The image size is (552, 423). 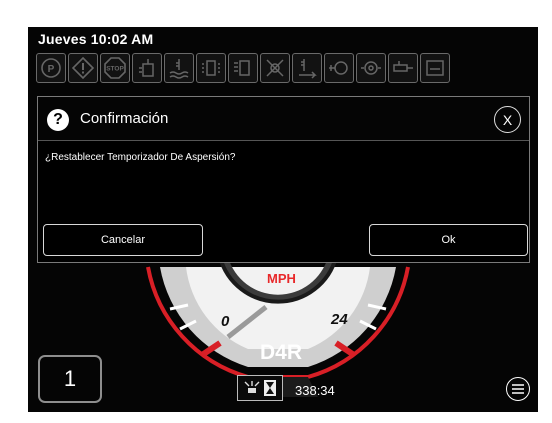 What do you see at coordinates (252, 387) in the screenshot?
I see `sprayer-icon` at bounding box center [252, 387].